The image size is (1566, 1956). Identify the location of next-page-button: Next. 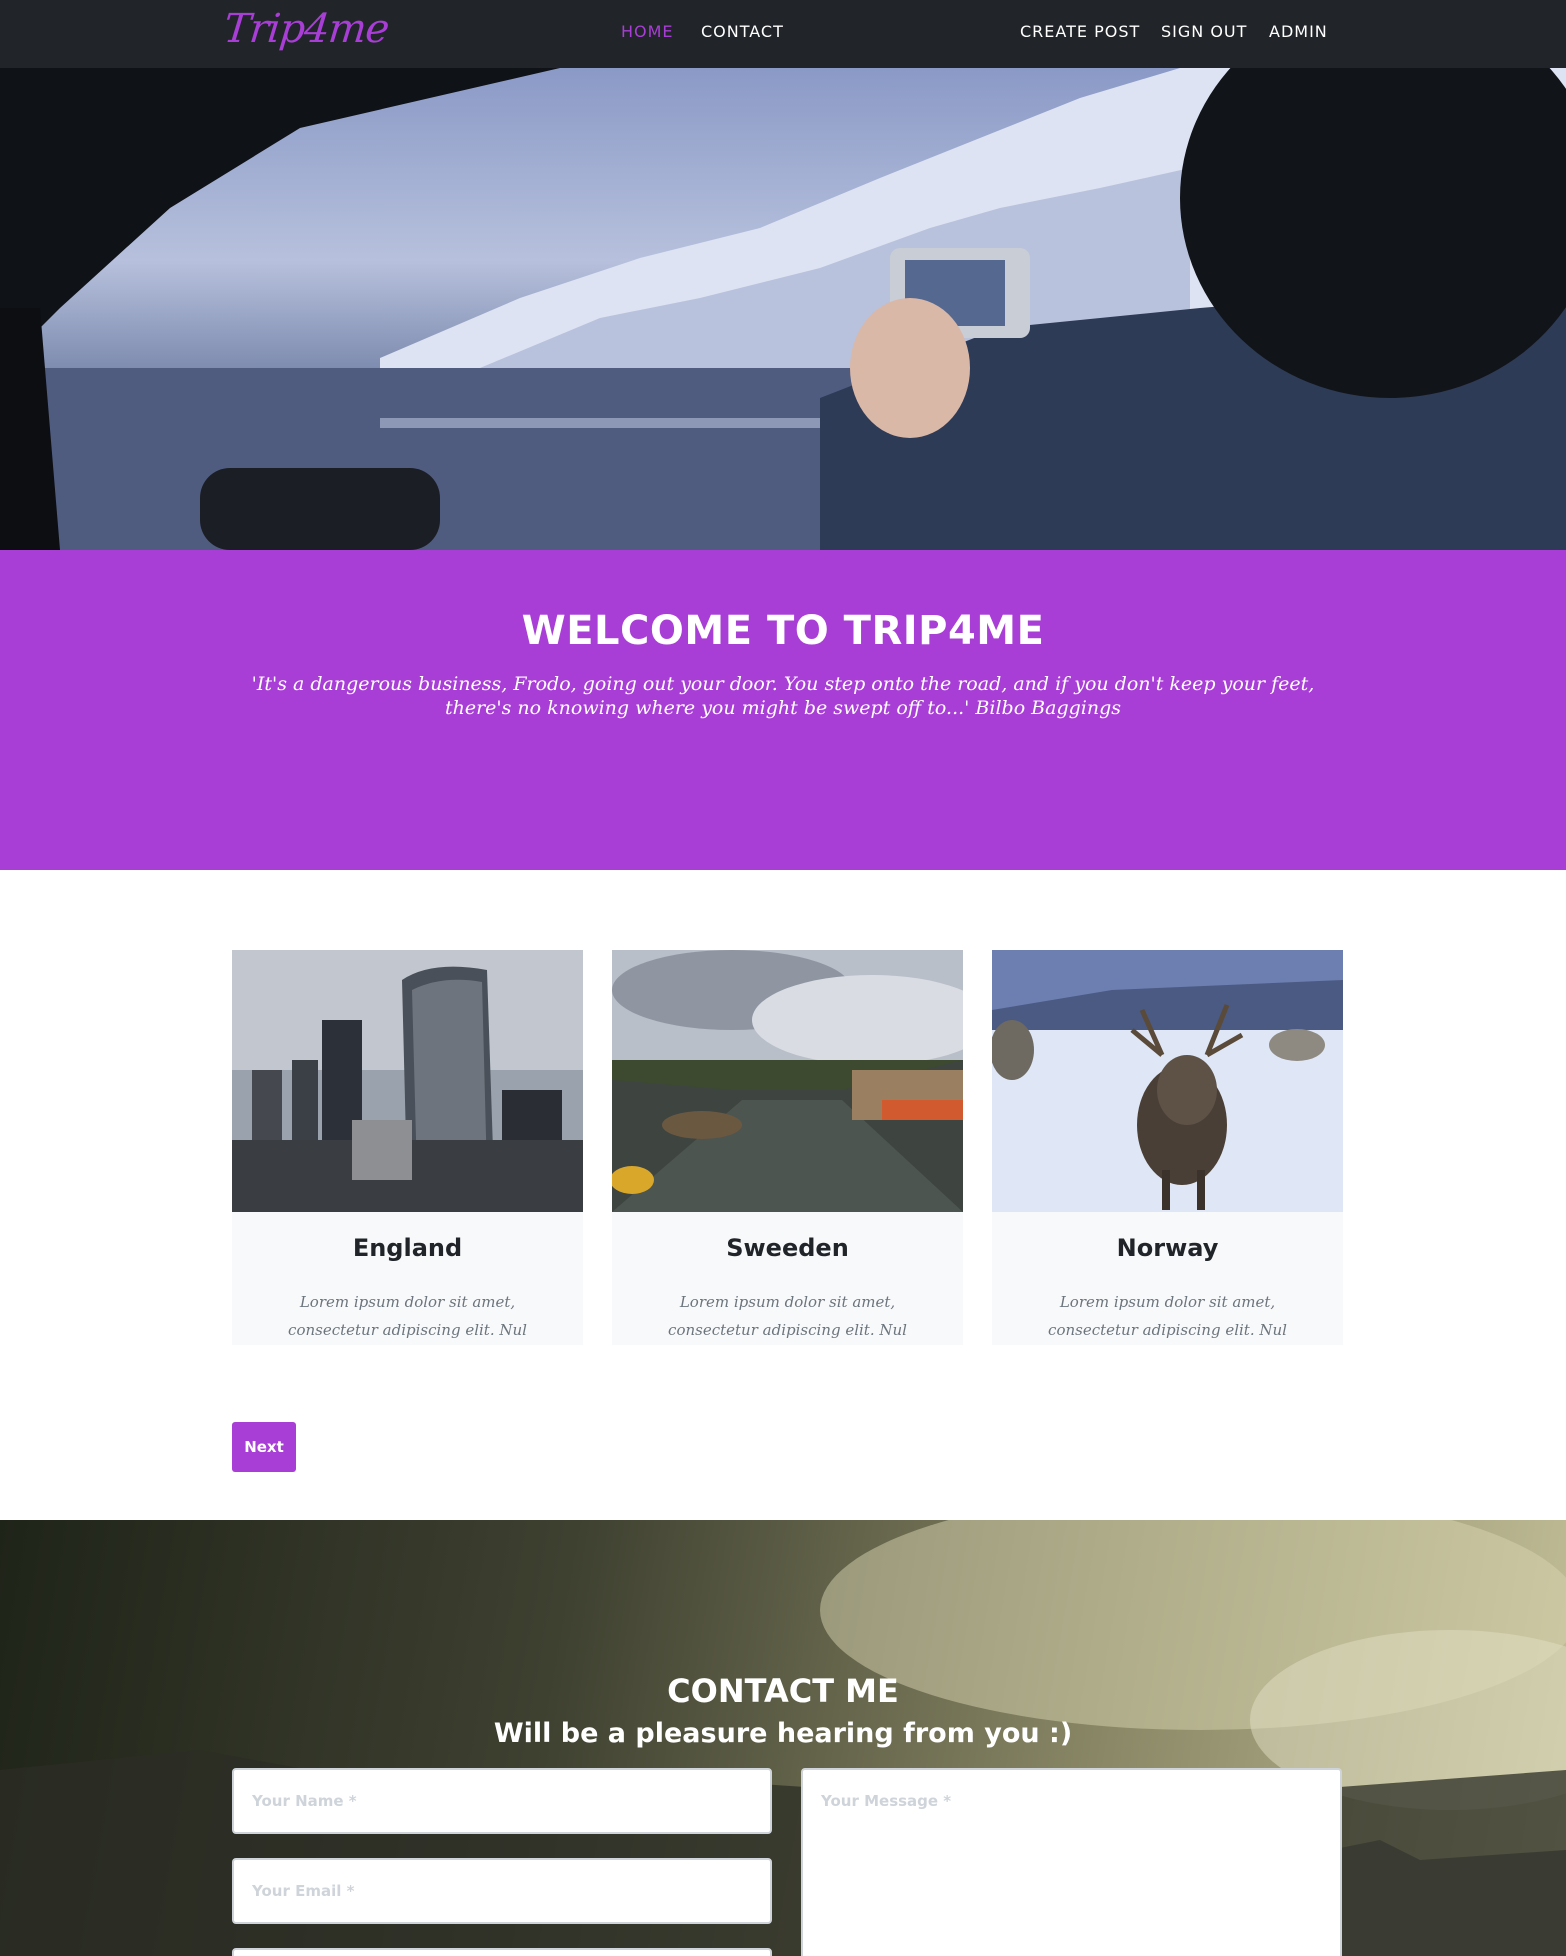
(264, 1447).